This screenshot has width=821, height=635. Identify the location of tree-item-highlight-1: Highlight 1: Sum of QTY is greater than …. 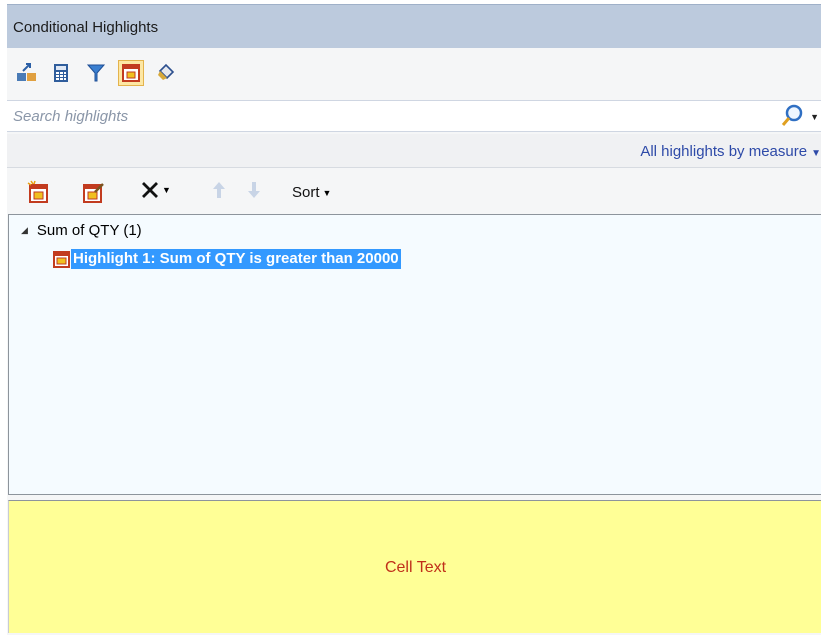
(227, 259).